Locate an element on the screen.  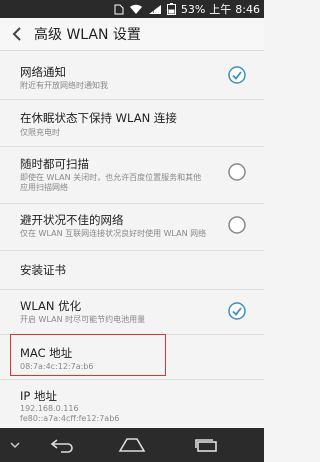
nav-back-button is located at coordinates (62, 445).